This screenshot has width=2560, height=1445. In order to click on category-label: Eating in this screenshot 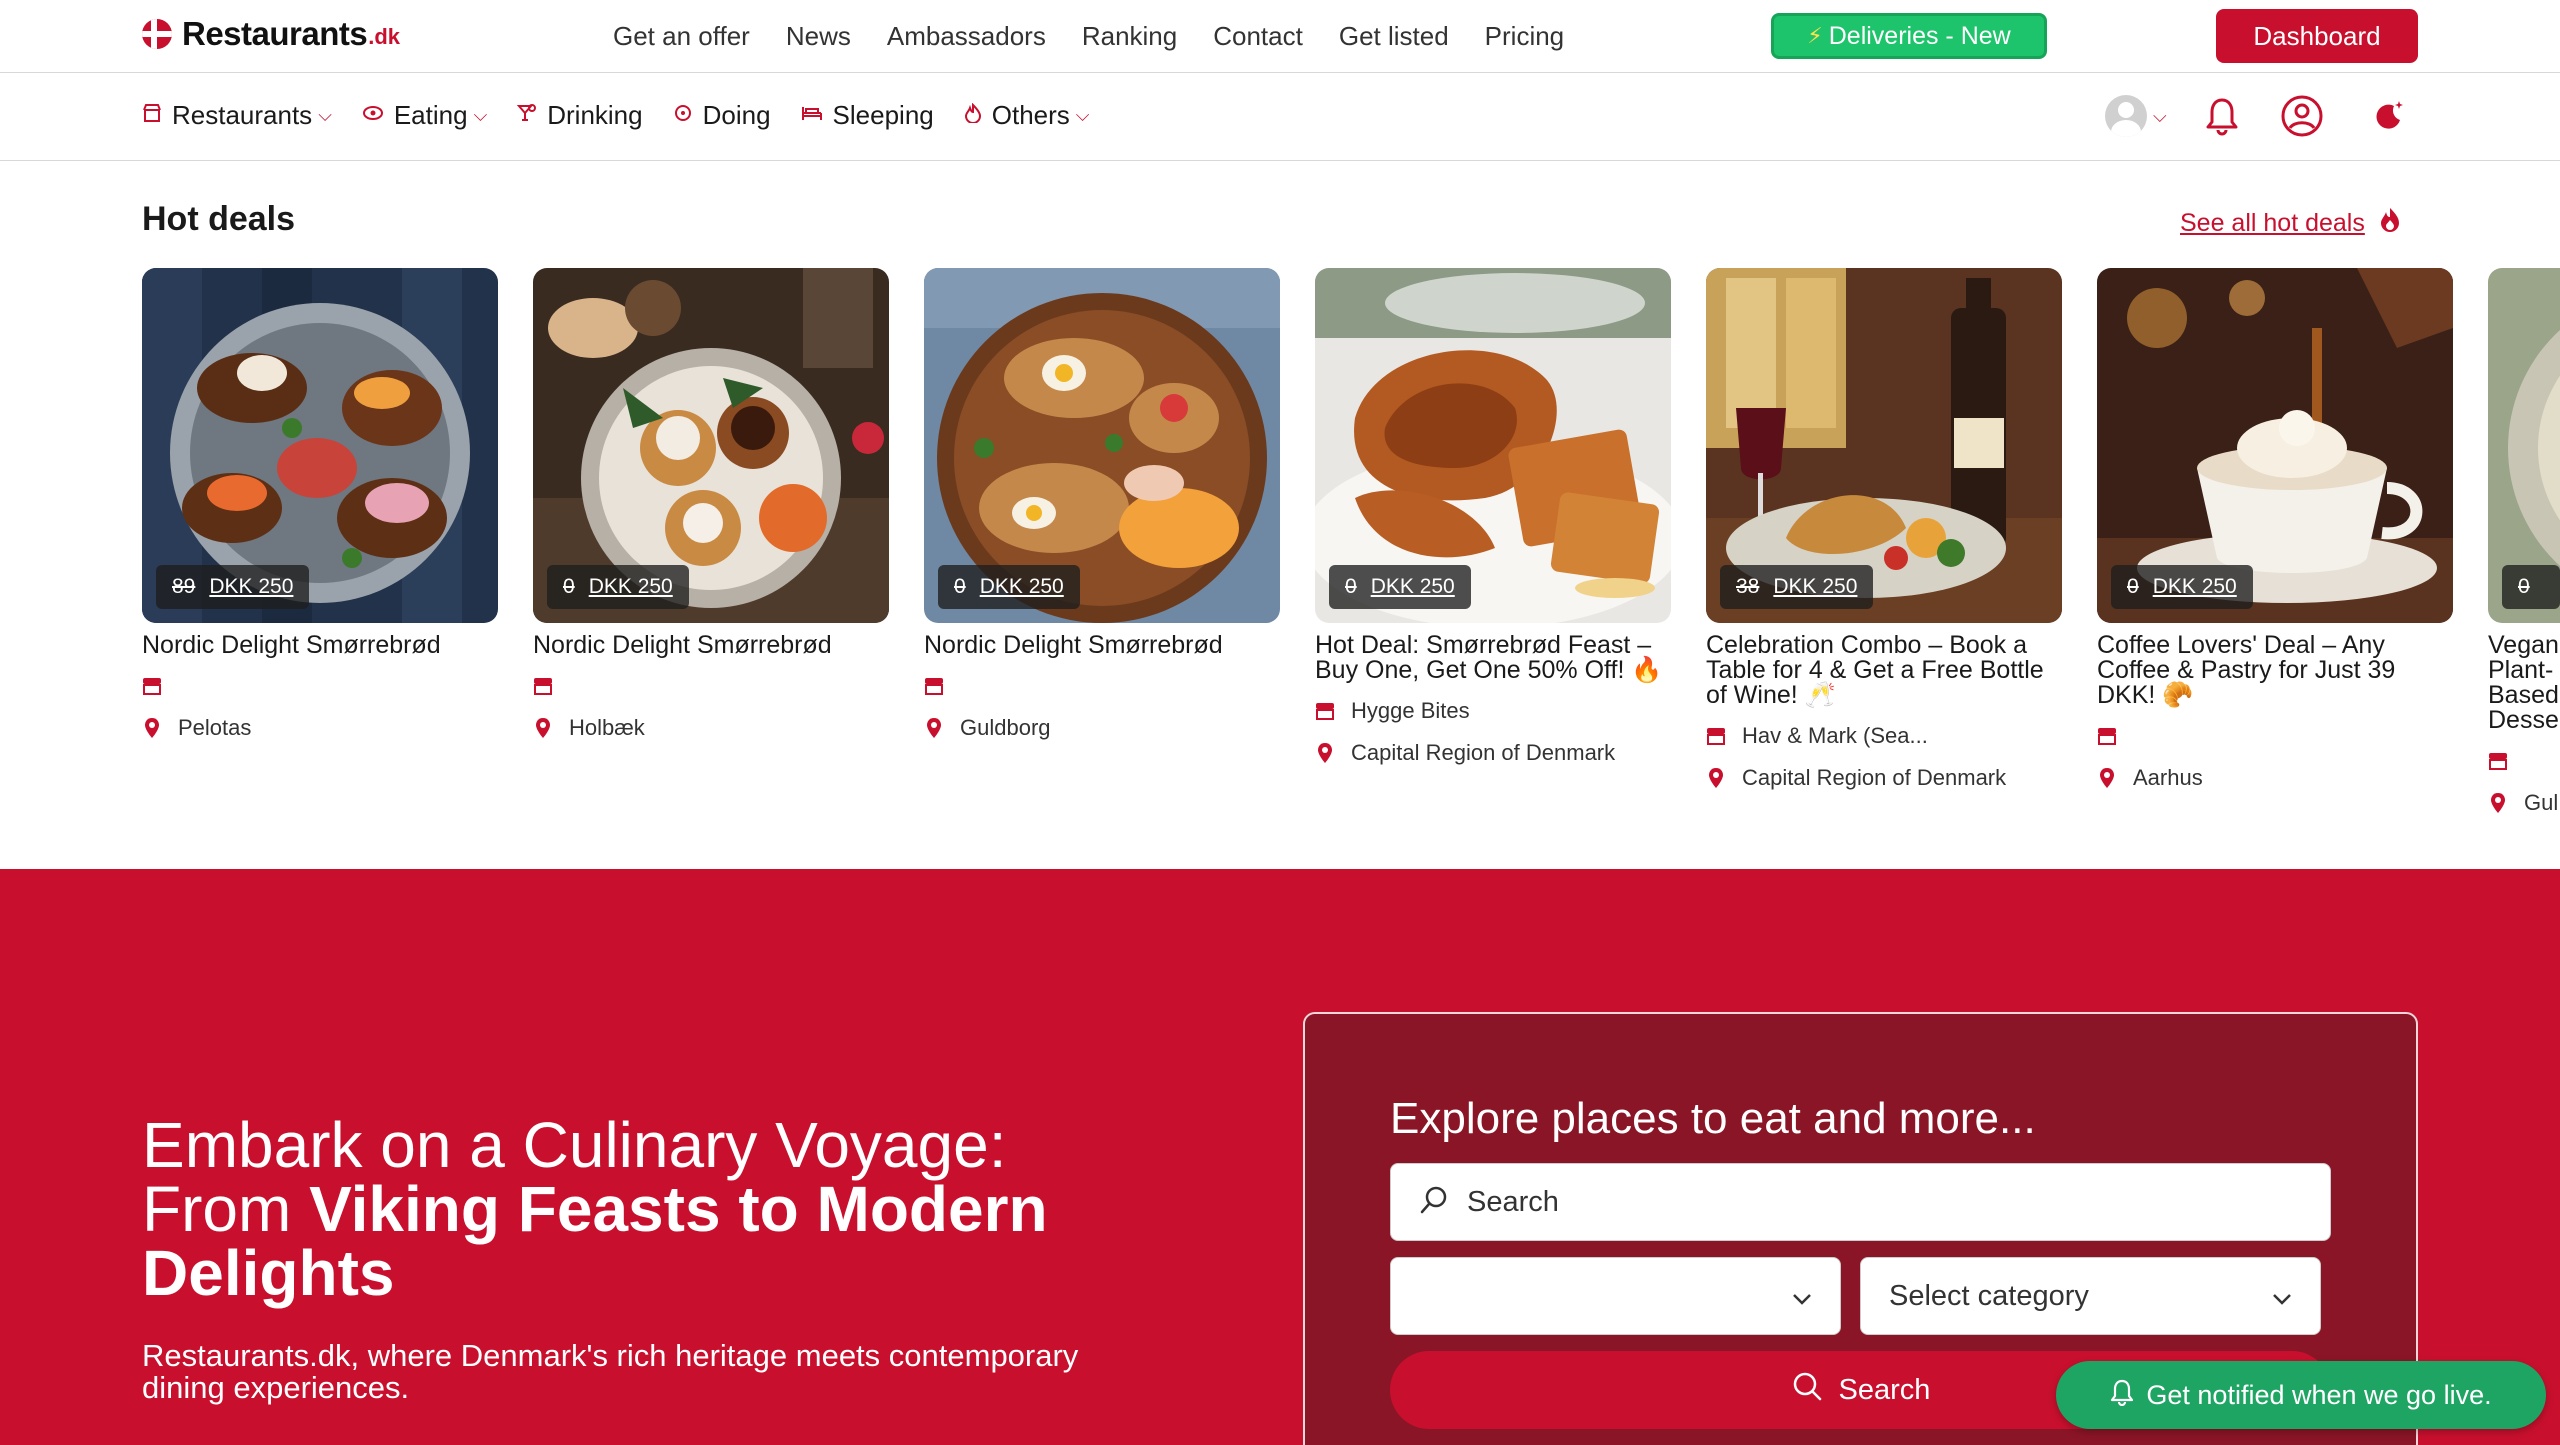, I will do `click(430, 115)`.